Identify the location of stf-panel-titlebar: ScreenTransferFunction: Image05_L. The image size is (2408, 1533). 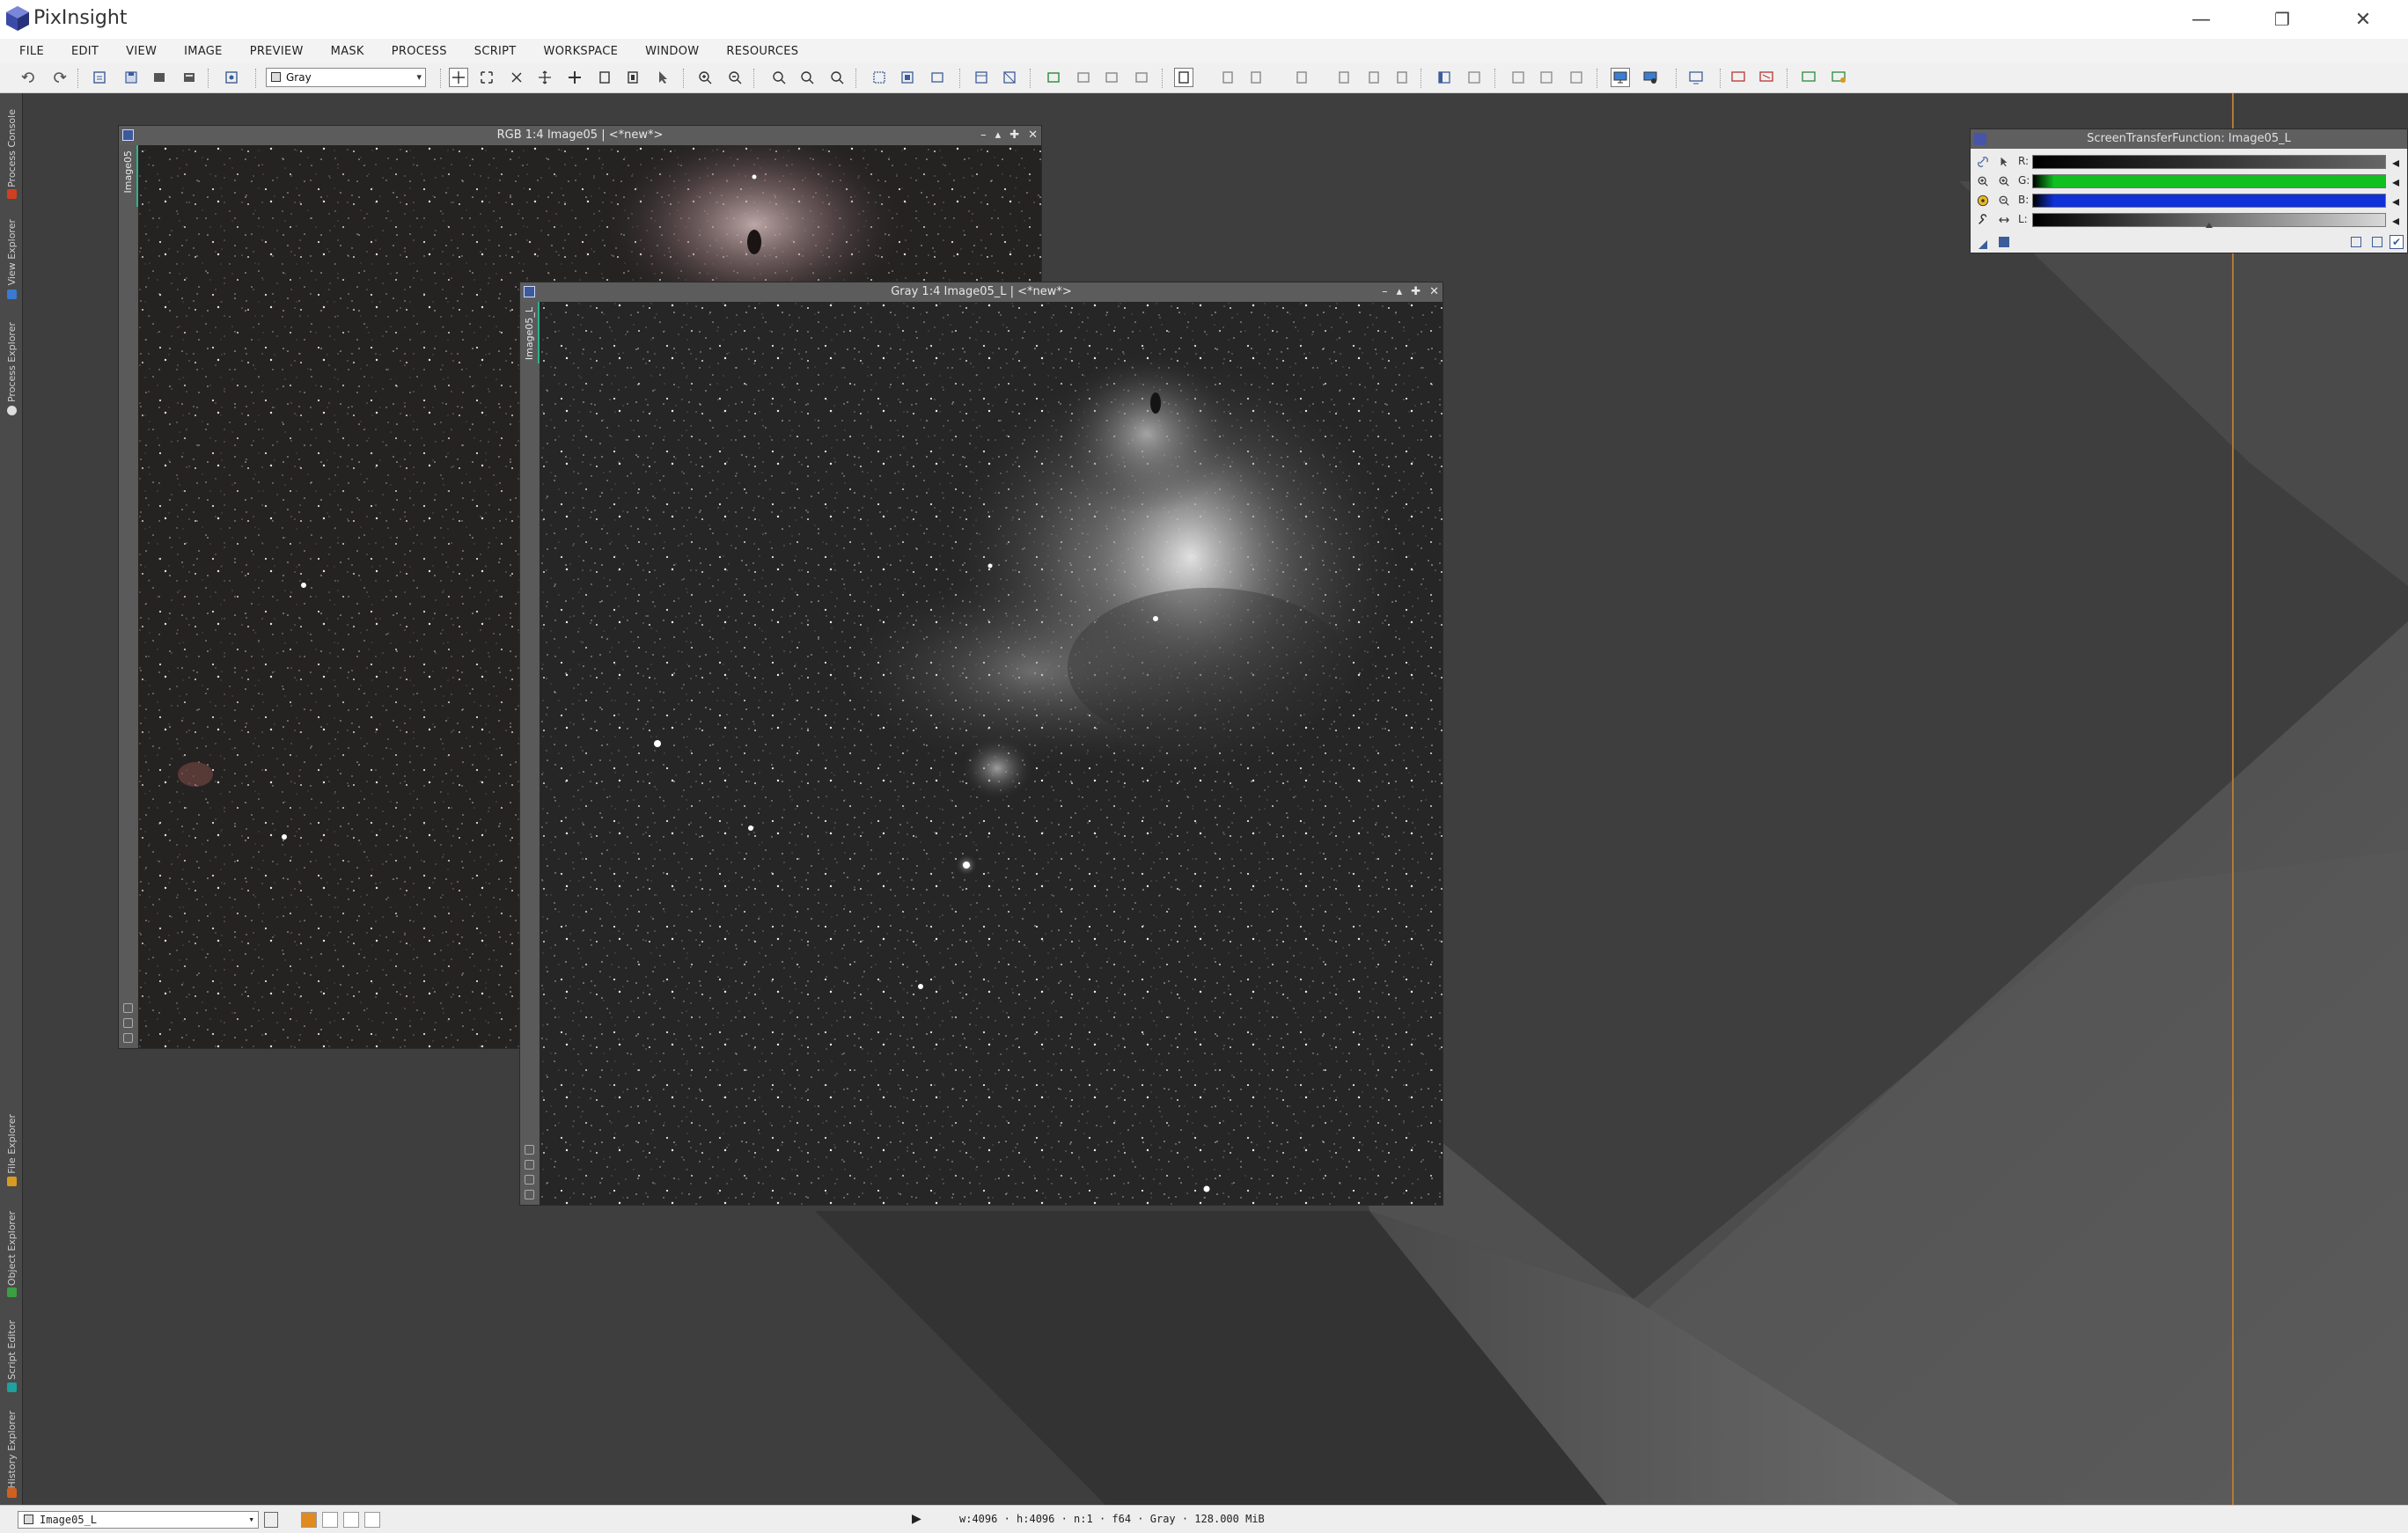
(2189, 139).